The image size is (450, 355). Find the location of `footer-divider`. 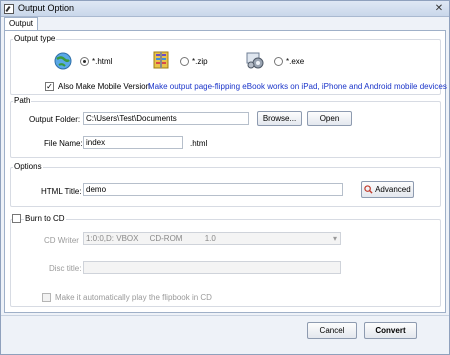

footer-divider is located at coordinates (225, 315).